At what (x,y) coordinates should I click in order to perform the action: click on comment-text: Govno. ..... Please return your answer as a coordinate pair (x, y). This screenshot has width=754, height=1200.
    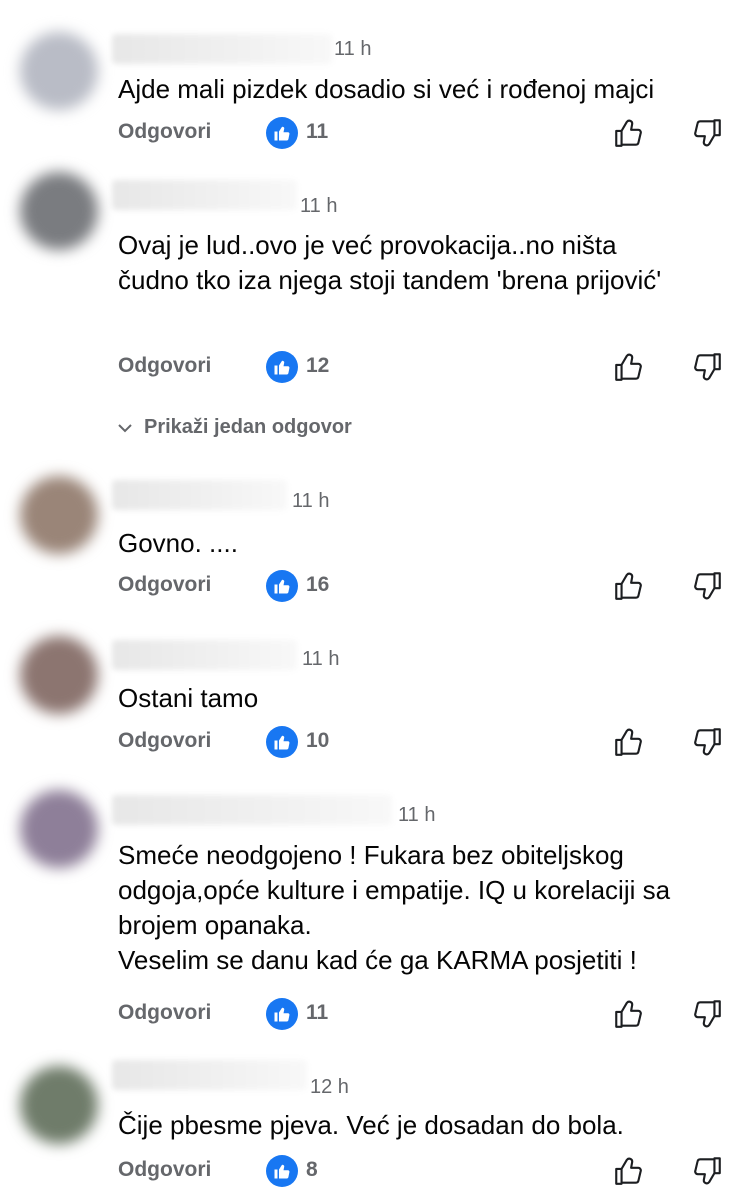
    Looking at the image, I should click on (178, 543).